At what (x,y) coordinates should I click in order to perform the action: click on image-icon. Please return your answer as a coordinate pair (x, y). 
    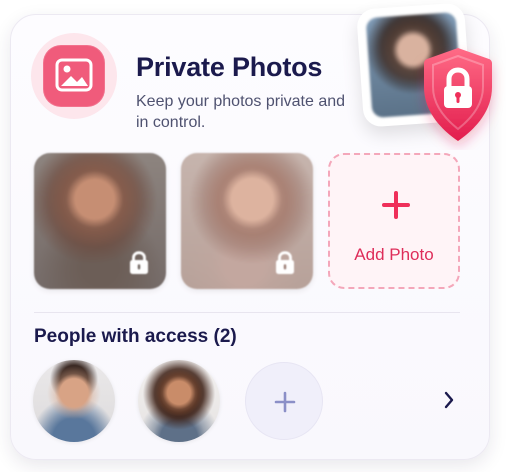
    Looking at the image, I should click on (74, 76).